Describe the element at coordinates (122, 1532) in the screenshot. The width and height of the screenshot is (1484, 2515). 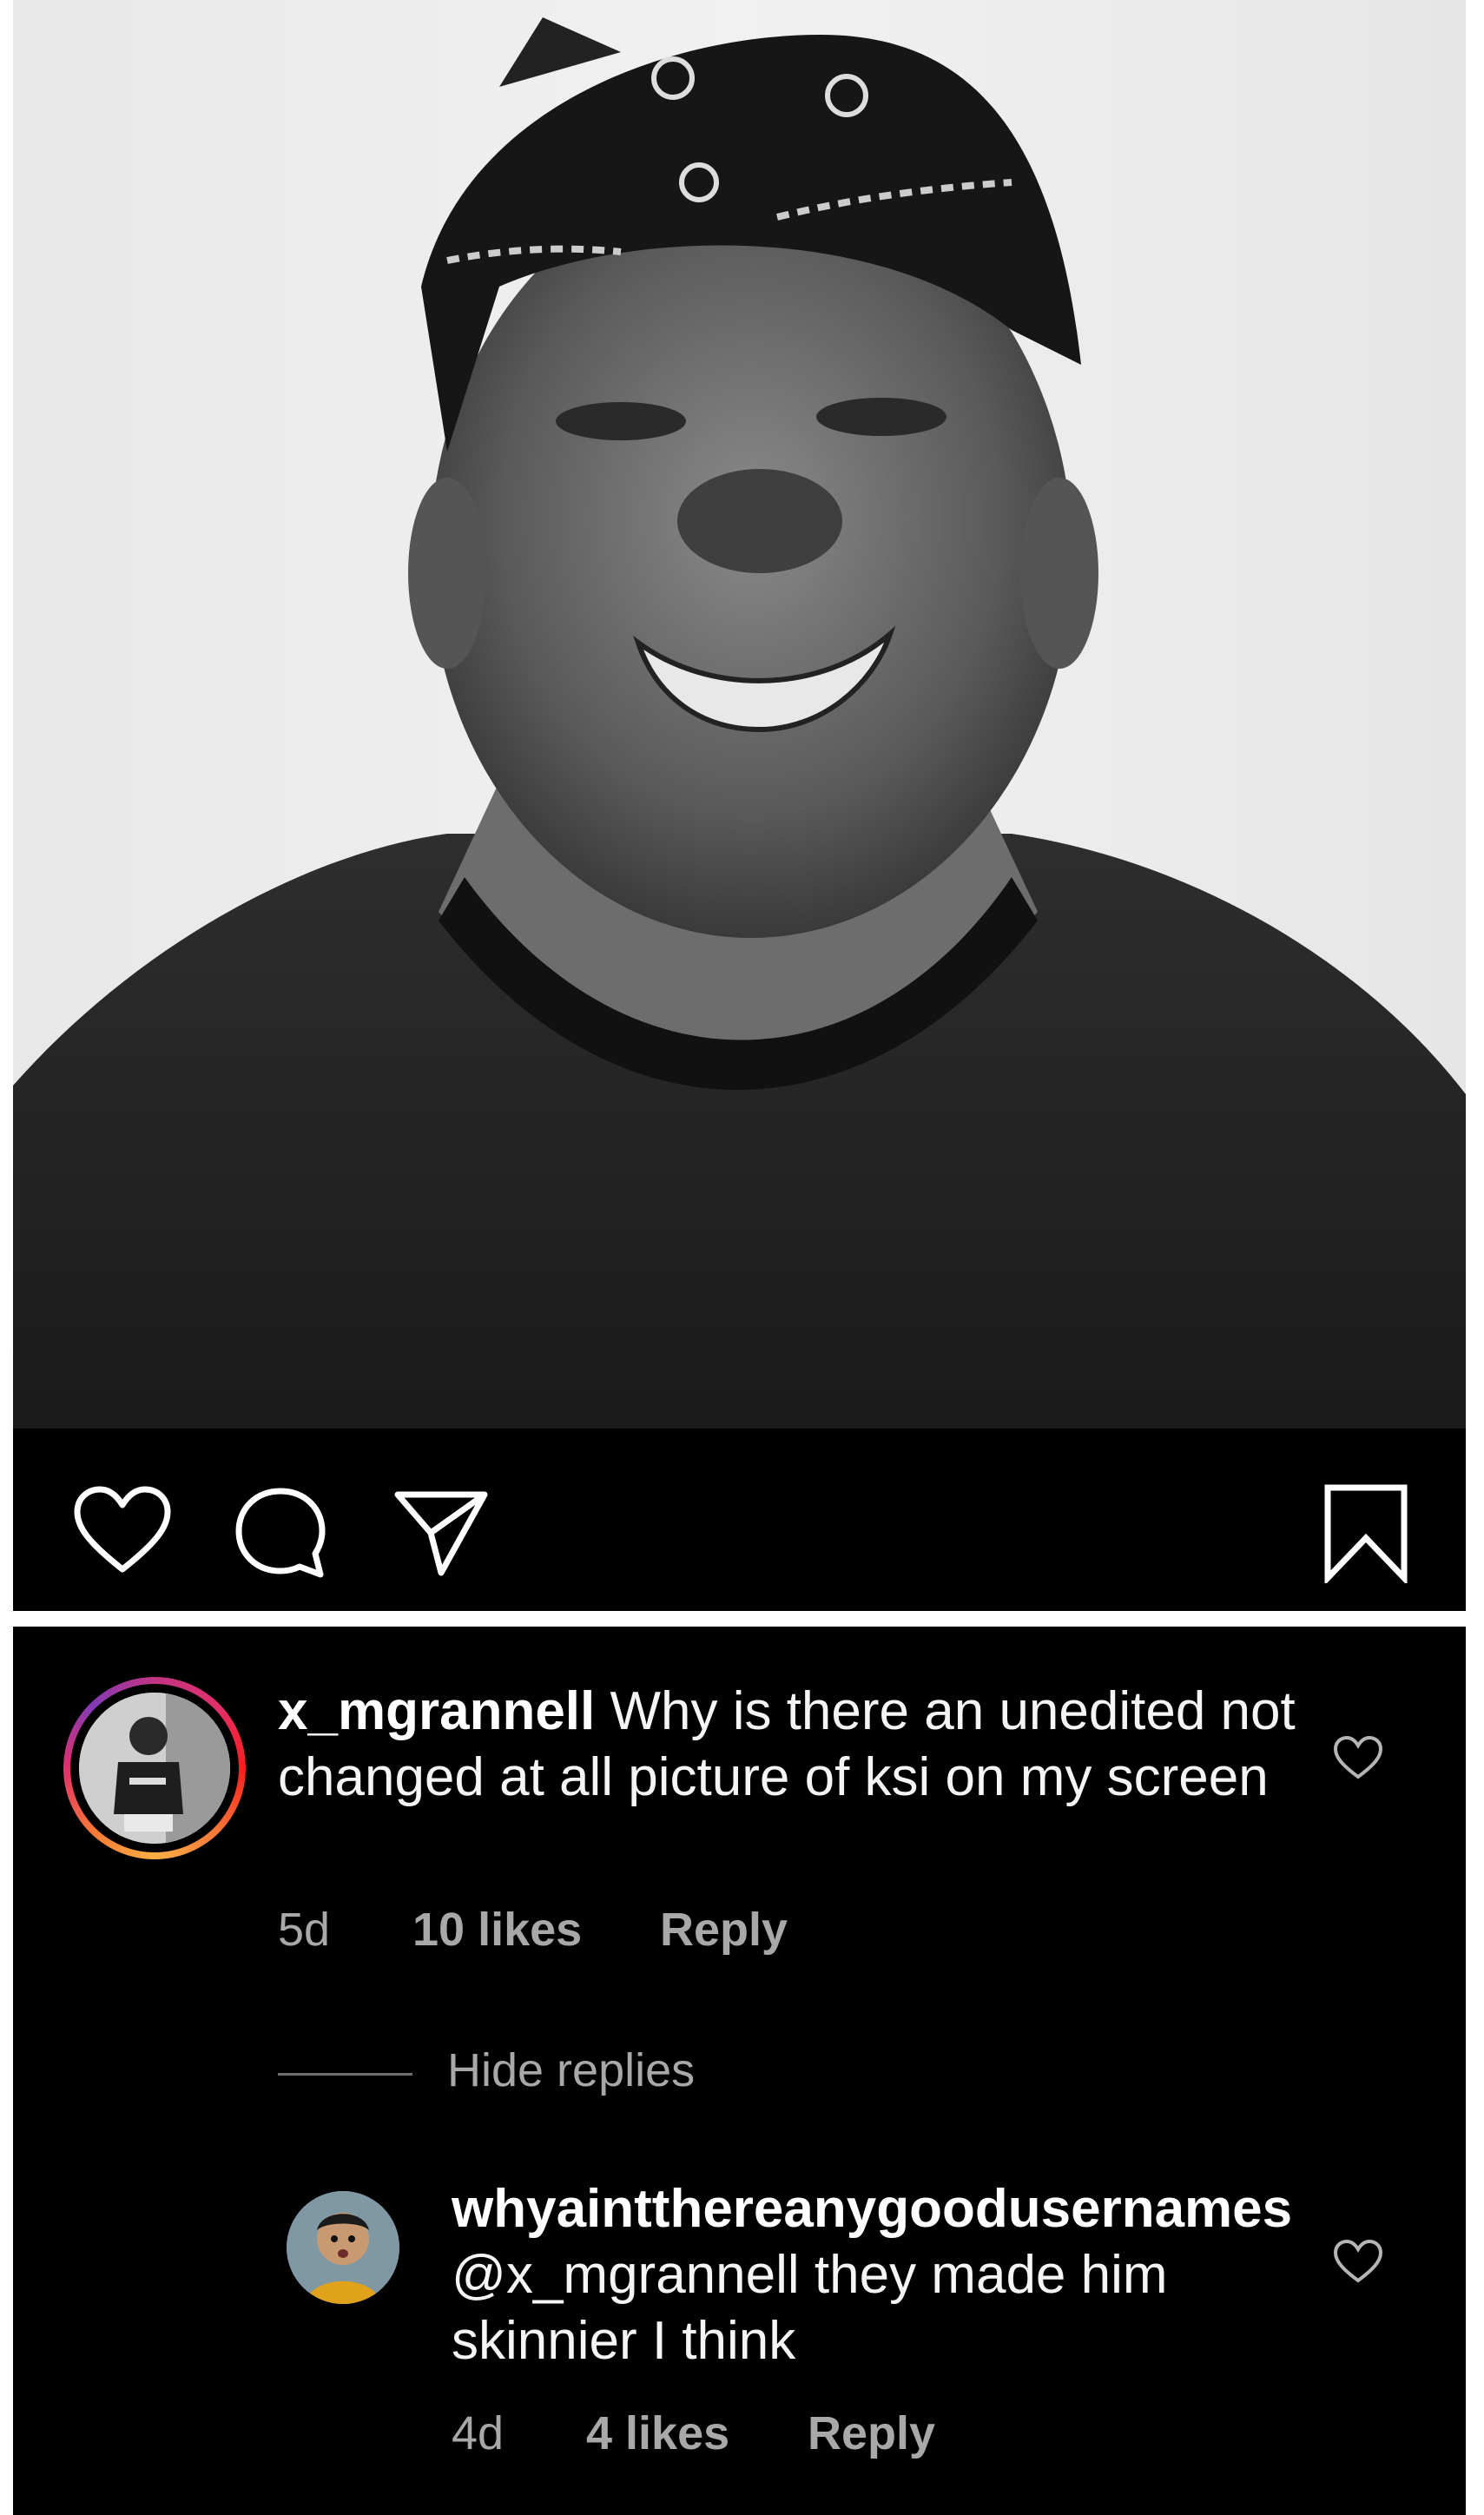
I see `heart-outline-icon` at that location.